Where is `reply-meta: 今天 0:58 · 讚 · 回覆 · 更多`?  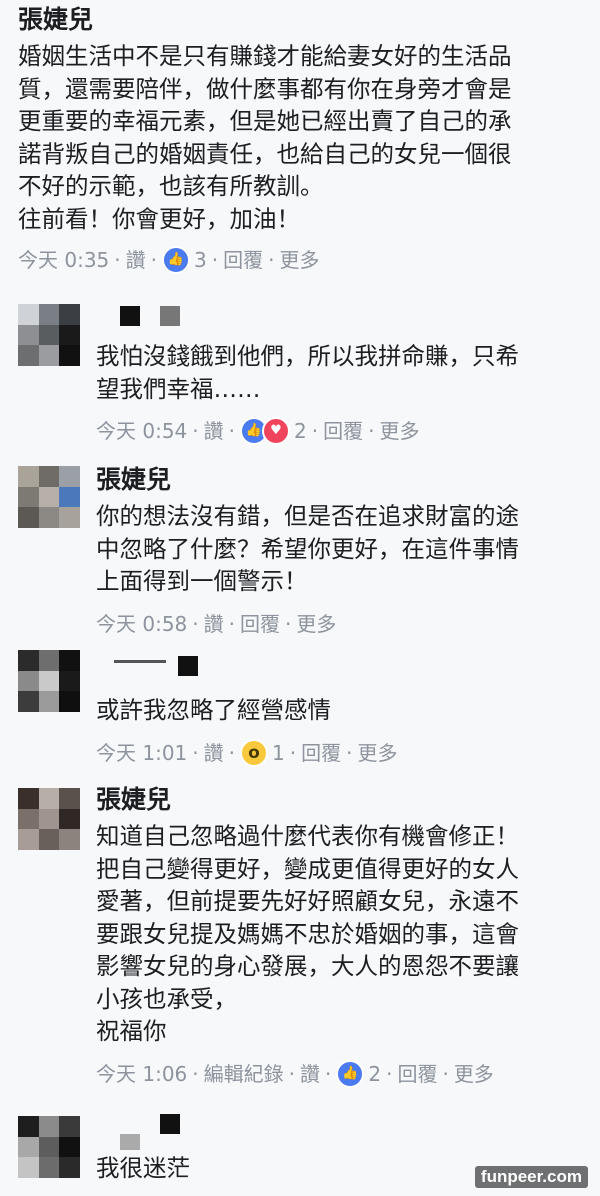 reply-meta: 今天 0:58 · 讚 · 回覆 · 更多 is located at coordinates (341, 624).